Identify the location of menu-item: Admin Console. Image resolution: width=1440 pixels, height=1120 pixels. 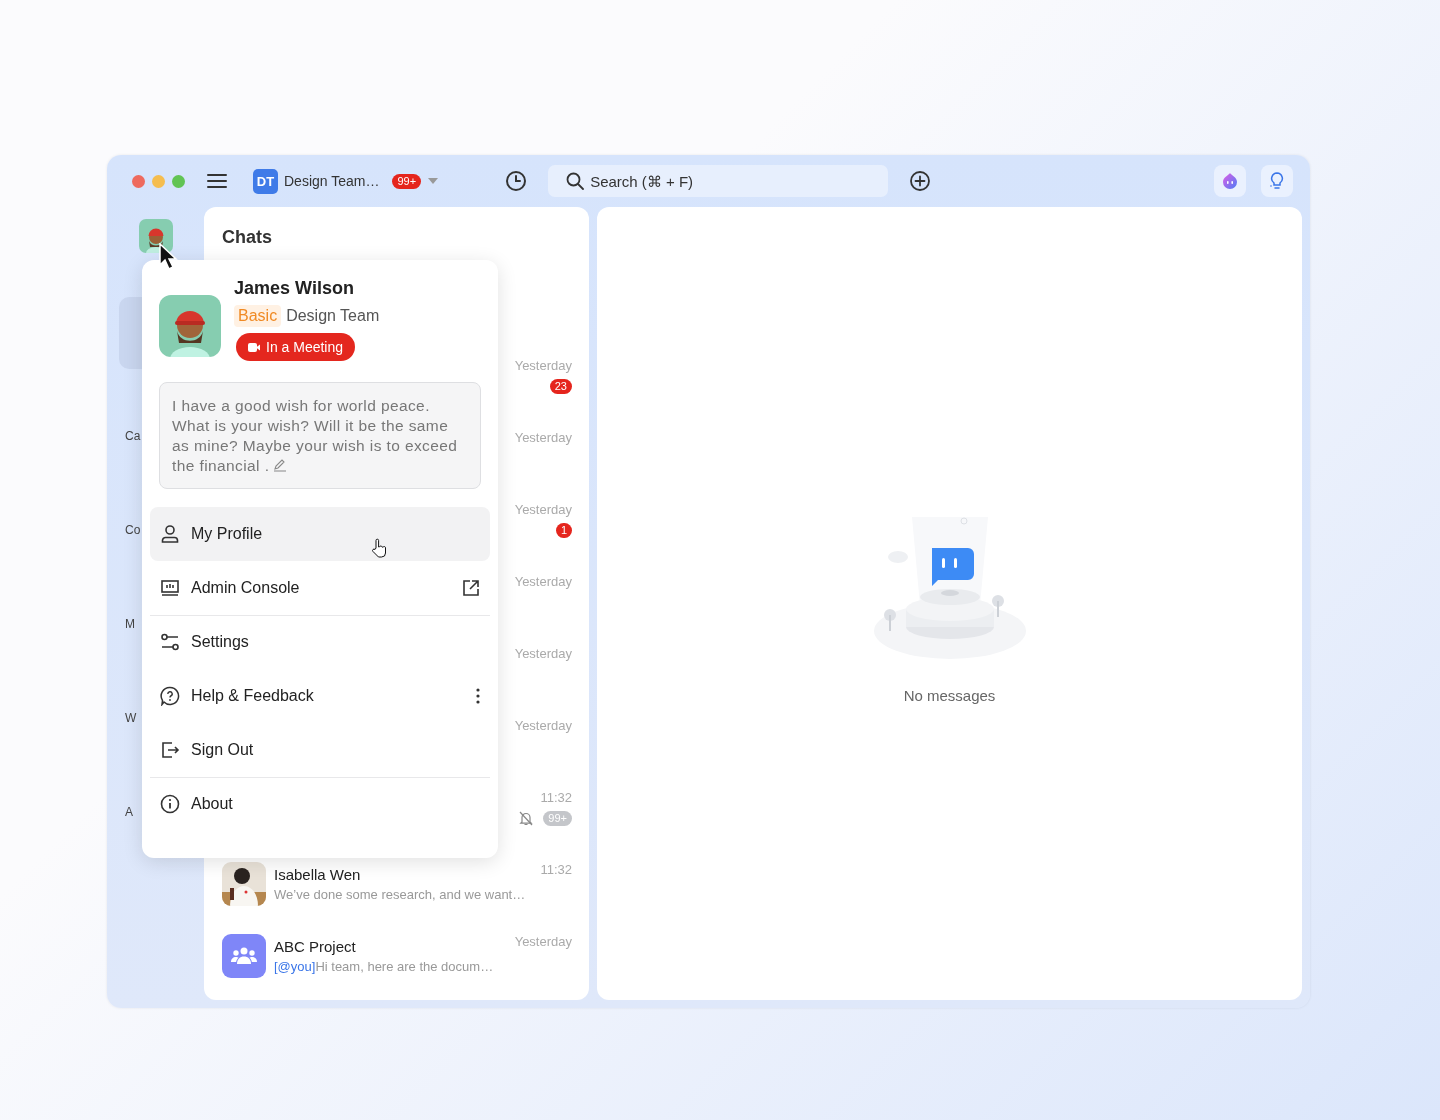
(320, 588).